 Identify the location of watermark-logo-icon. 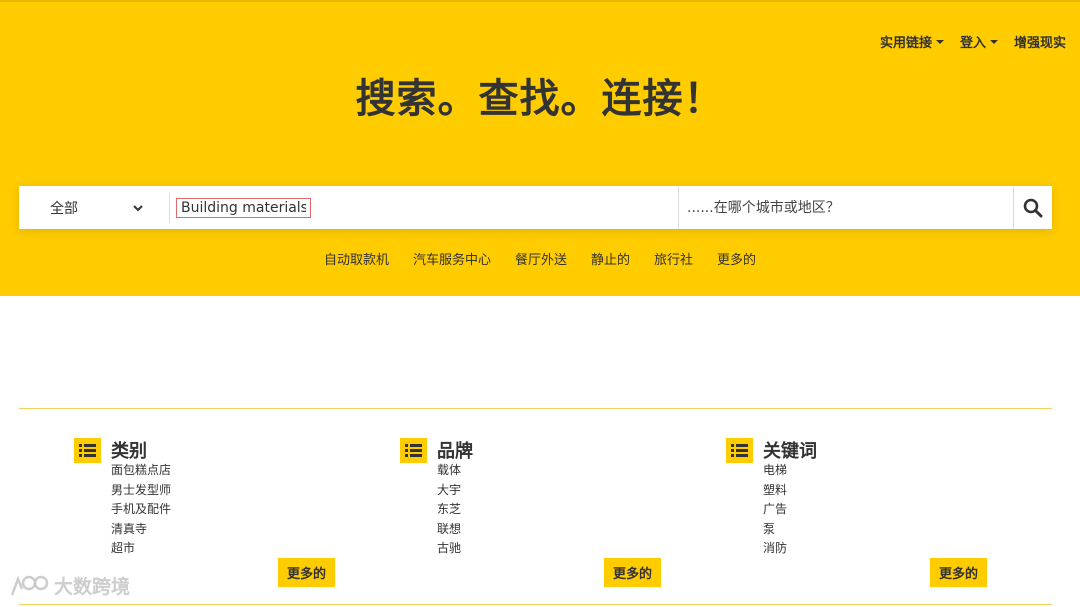
(29, 585).